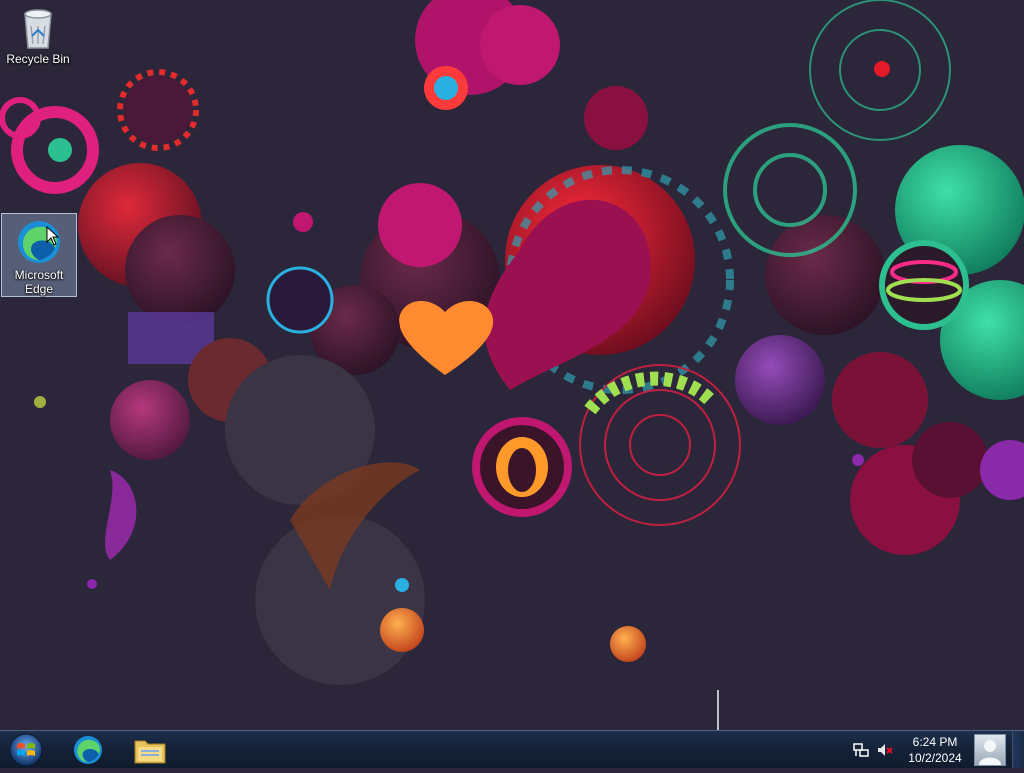 This screenshot has width=1024, height=773. What do you see at coordinates (935, 750) in the screenshot?
I see `clock: 6:24 PM 10/2/2024` at bounding box center [935, 750].